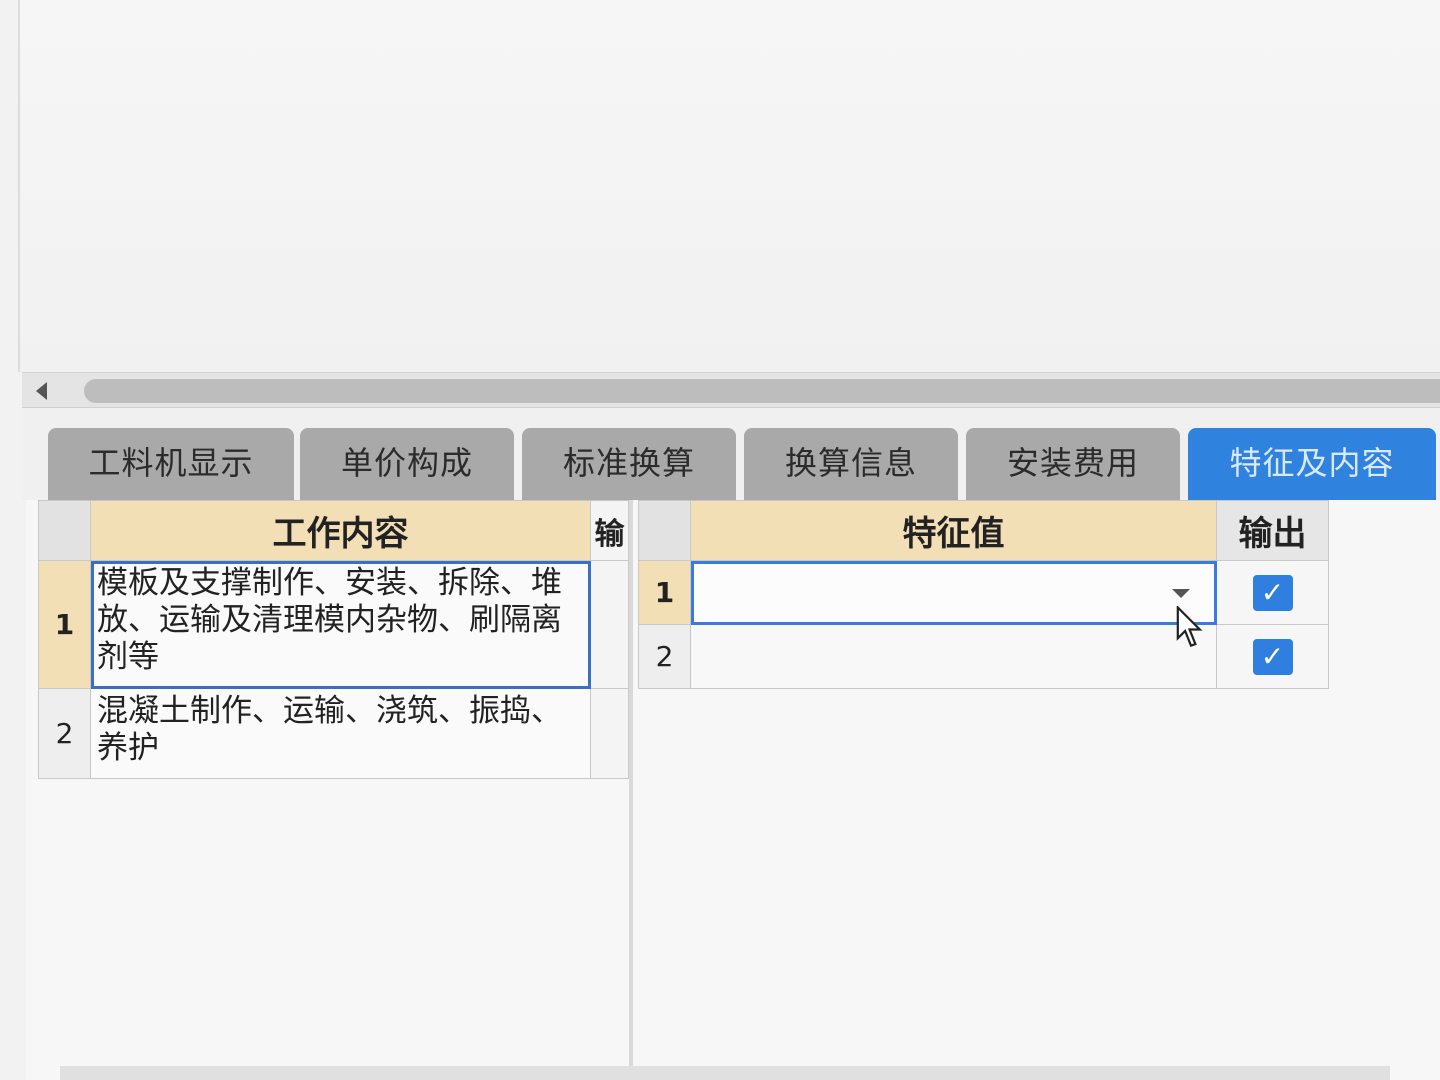 Image resolution: width=1440 pixels, height=1080 pixels. I want to click on feature-value-table: 特征值 输出 1 ✓ 2 ✓, so click(983, 594).